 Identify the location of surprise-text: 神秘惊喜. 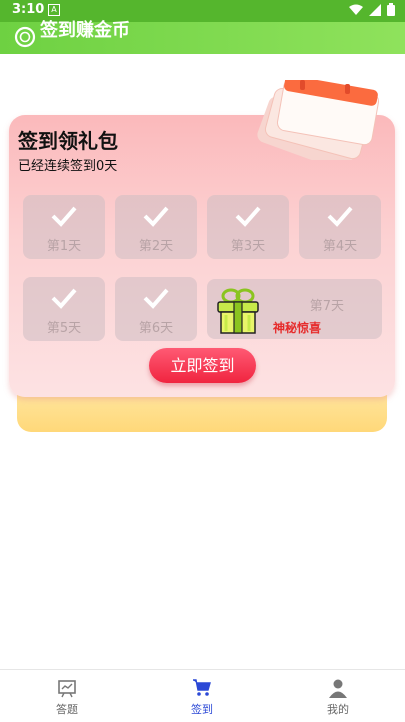
(297, 328).